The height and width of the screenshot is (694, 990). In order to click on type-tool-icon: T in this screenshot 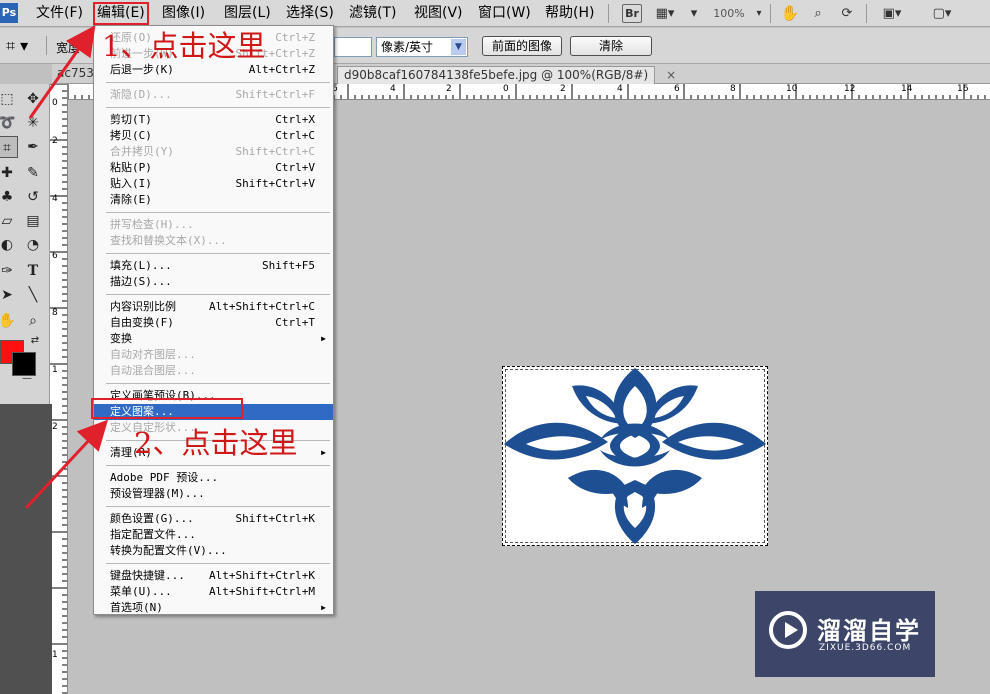, I will do `click(33, 271)`.